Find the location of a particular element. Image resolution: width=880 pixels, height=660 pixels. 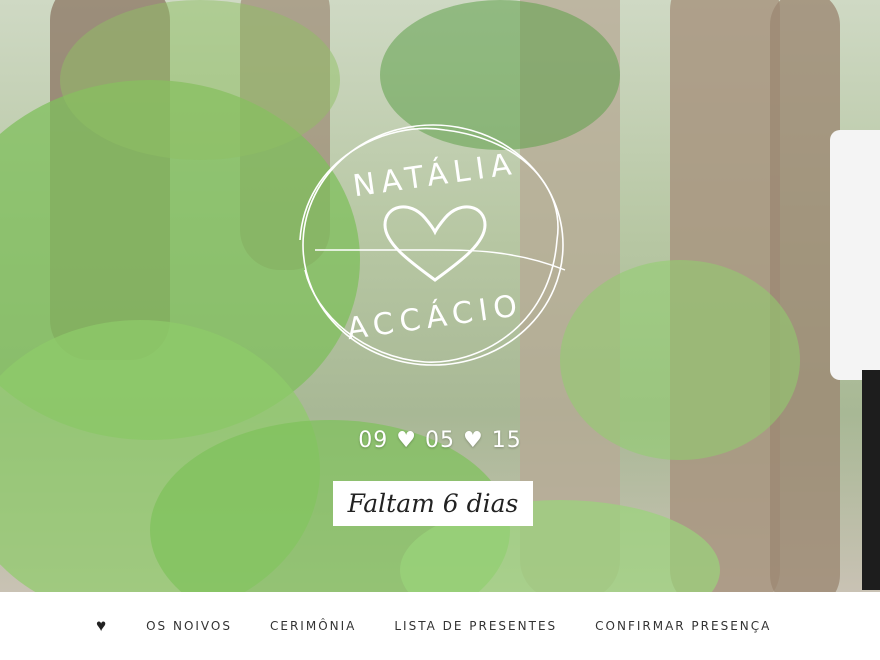

date-day: 09 is located at coordinates (373, 440).